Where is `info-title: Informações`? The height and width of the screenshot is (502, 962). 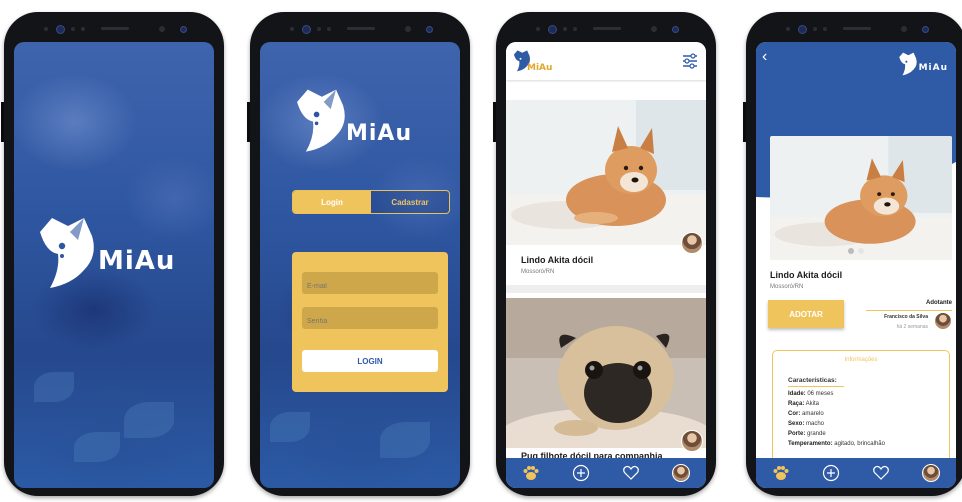
info-title: Informações is located at coordinates (861, 360).